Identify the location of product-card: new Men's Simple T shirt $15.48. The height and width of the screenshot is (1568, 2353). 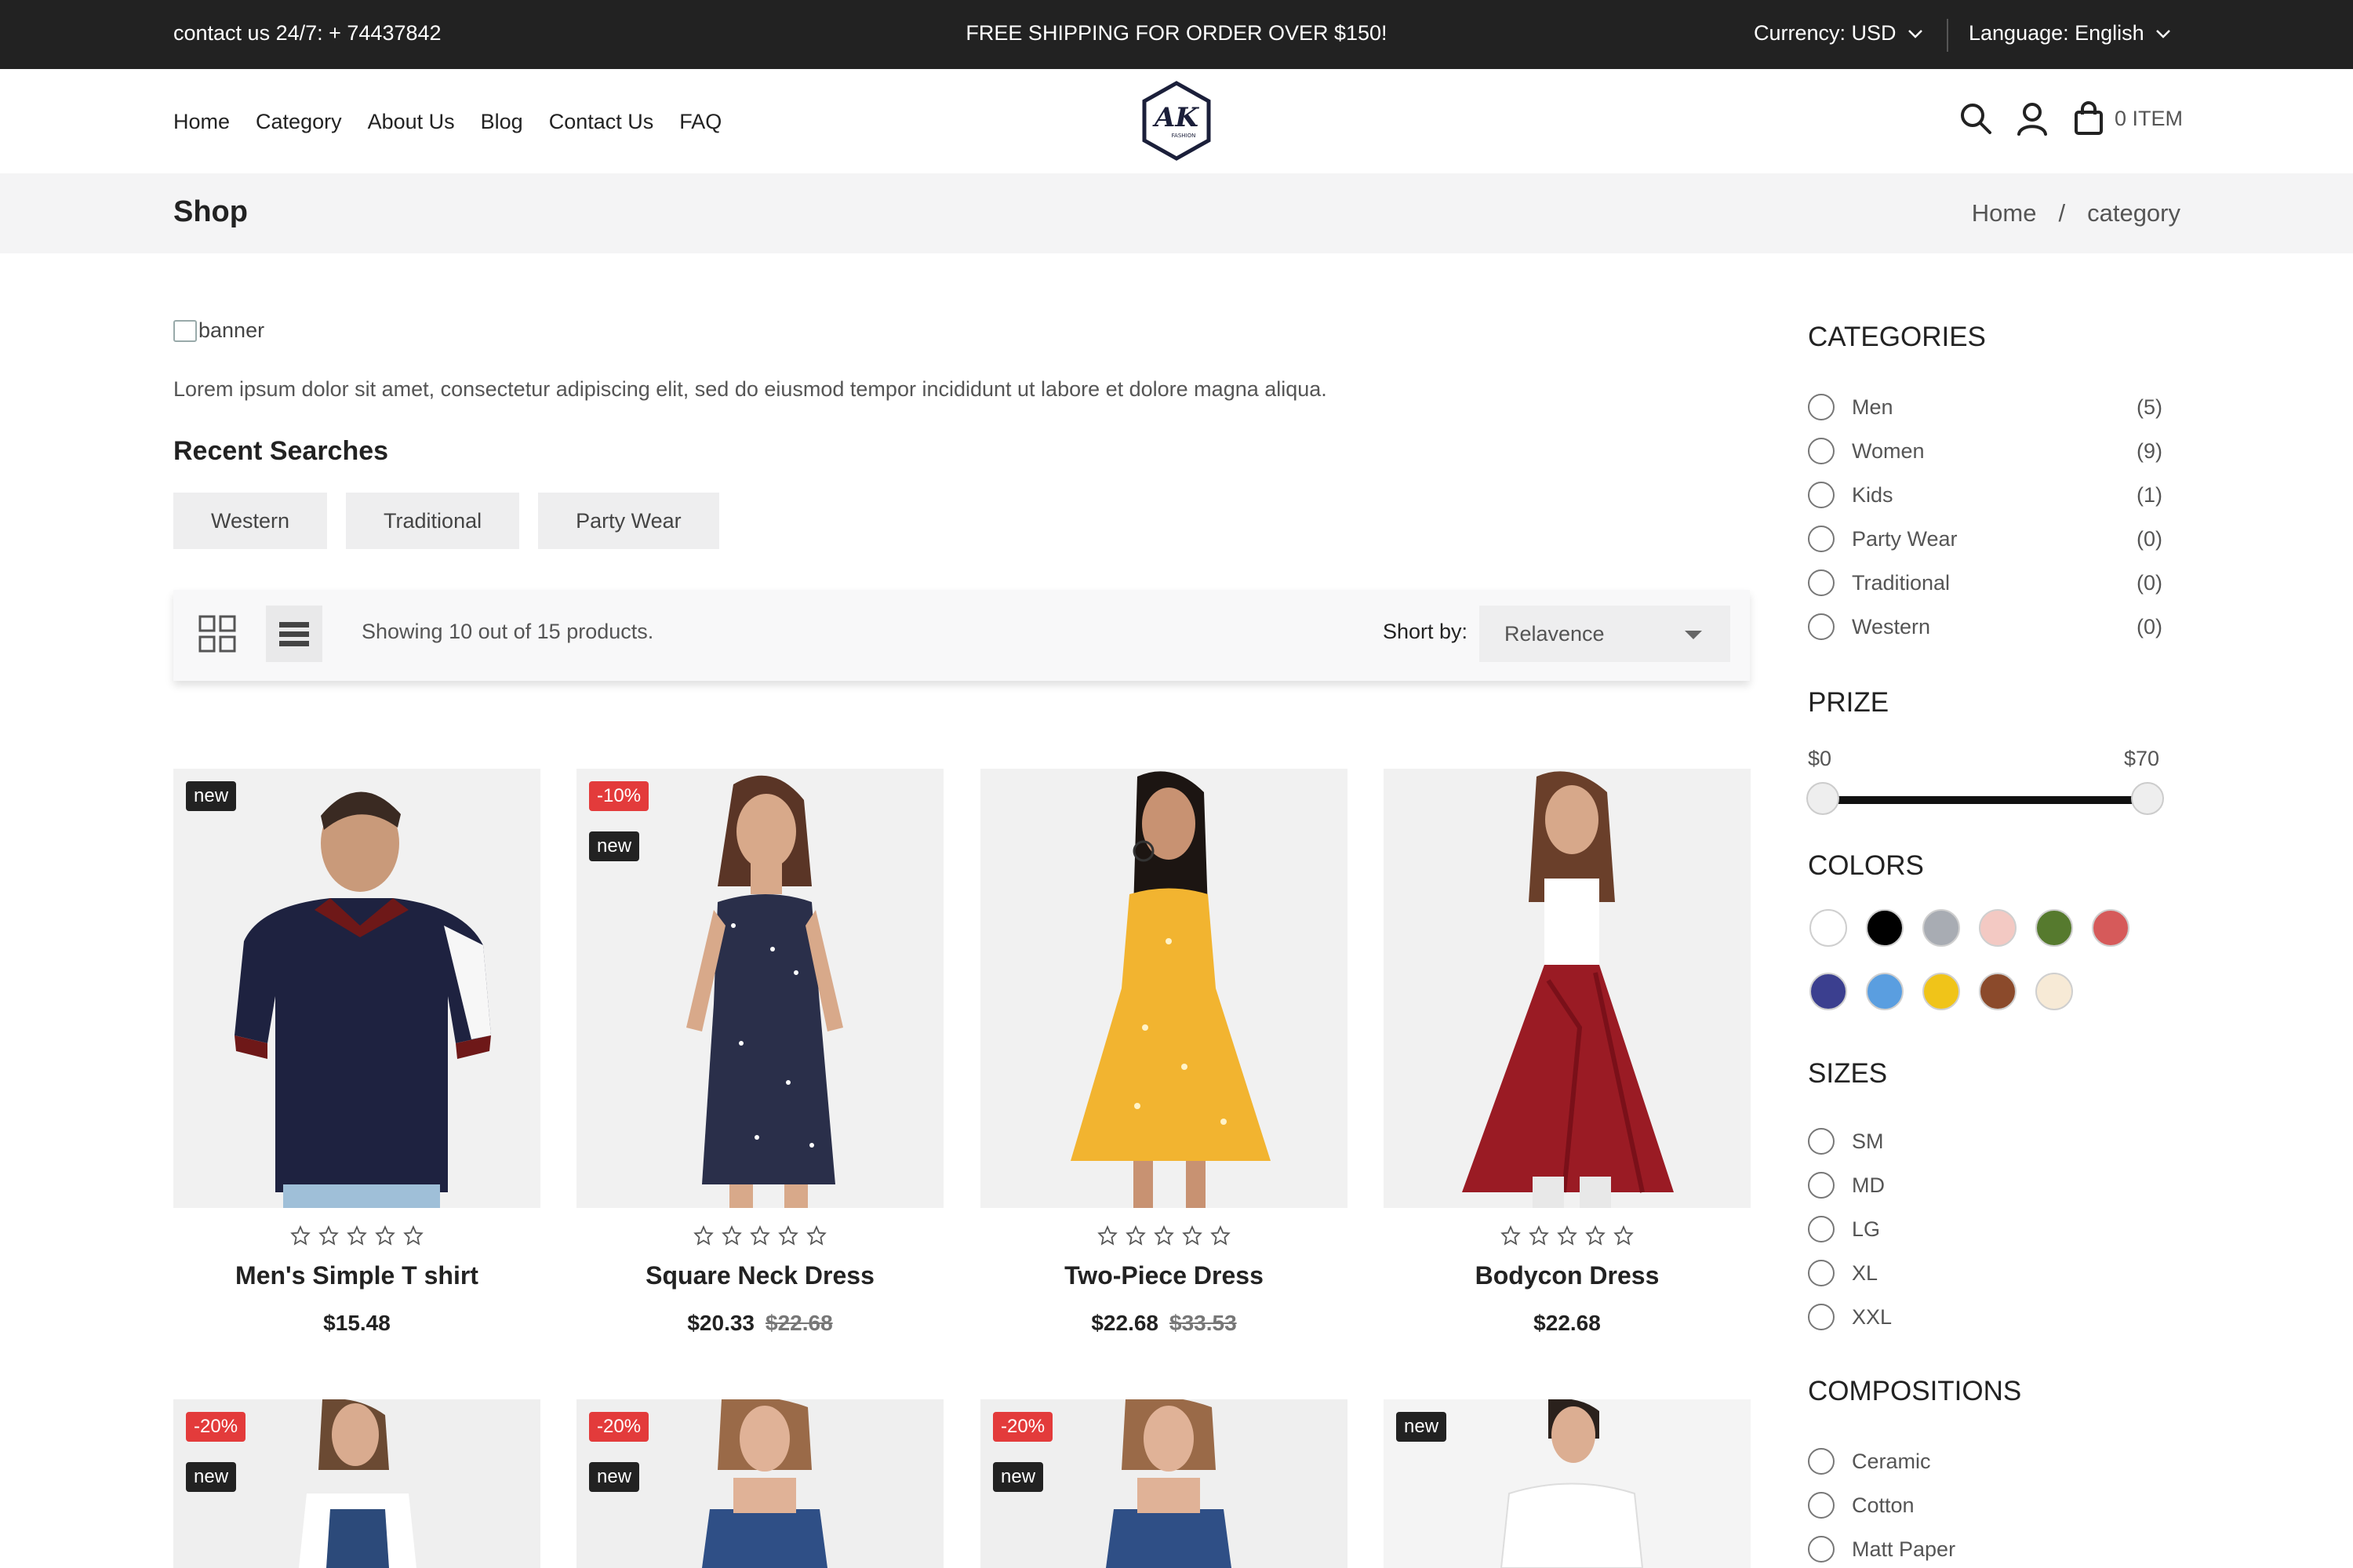
(356, 1052).